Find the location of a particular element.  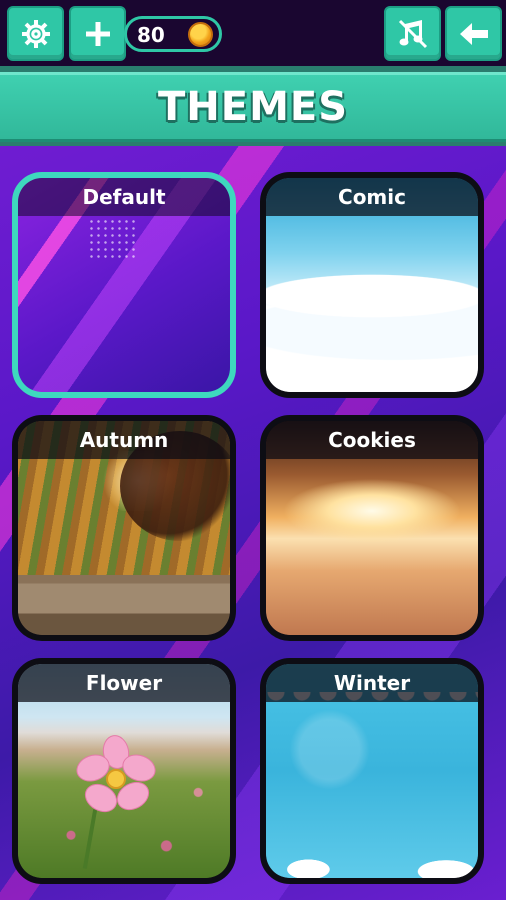

dot-pattern is located at coordinates (113, 238).